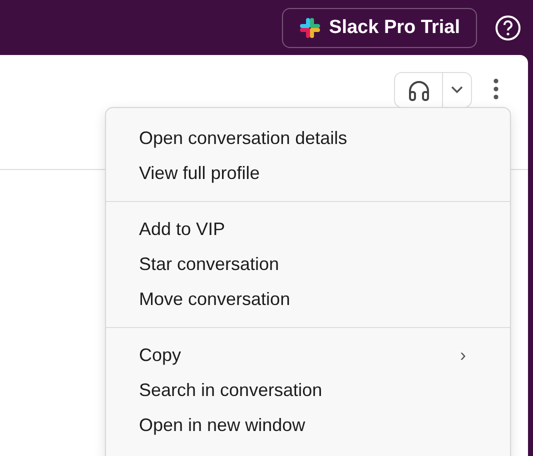 The width and height of the screenshot is (533, 456). I want to click on help-icon, so click(508, 27).